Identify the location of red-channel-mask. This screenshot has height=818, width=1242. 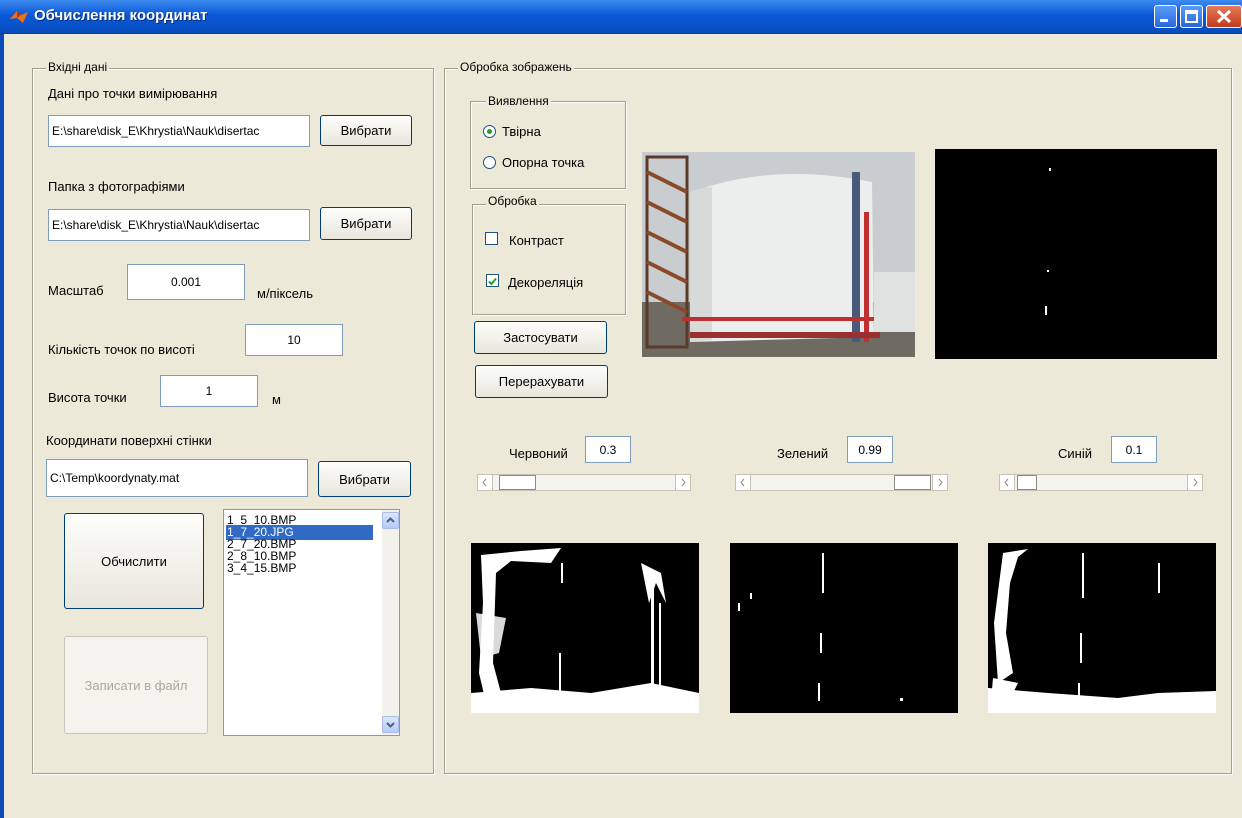
(585, 630).